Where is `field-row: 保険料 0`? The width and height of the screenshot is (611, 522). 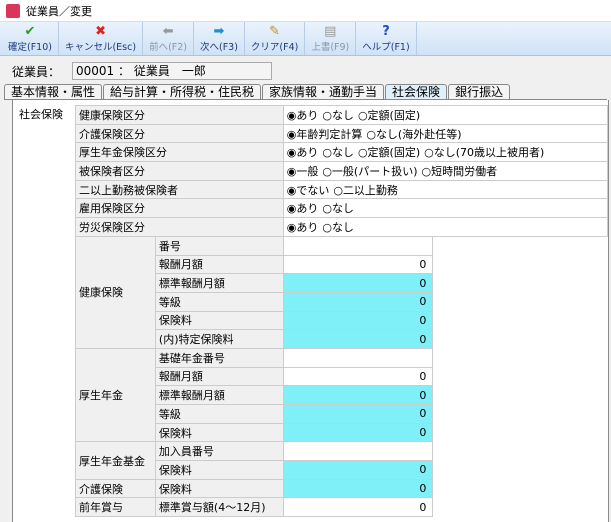 field-row: 保険料 0 is located at coordinates (342, 470).